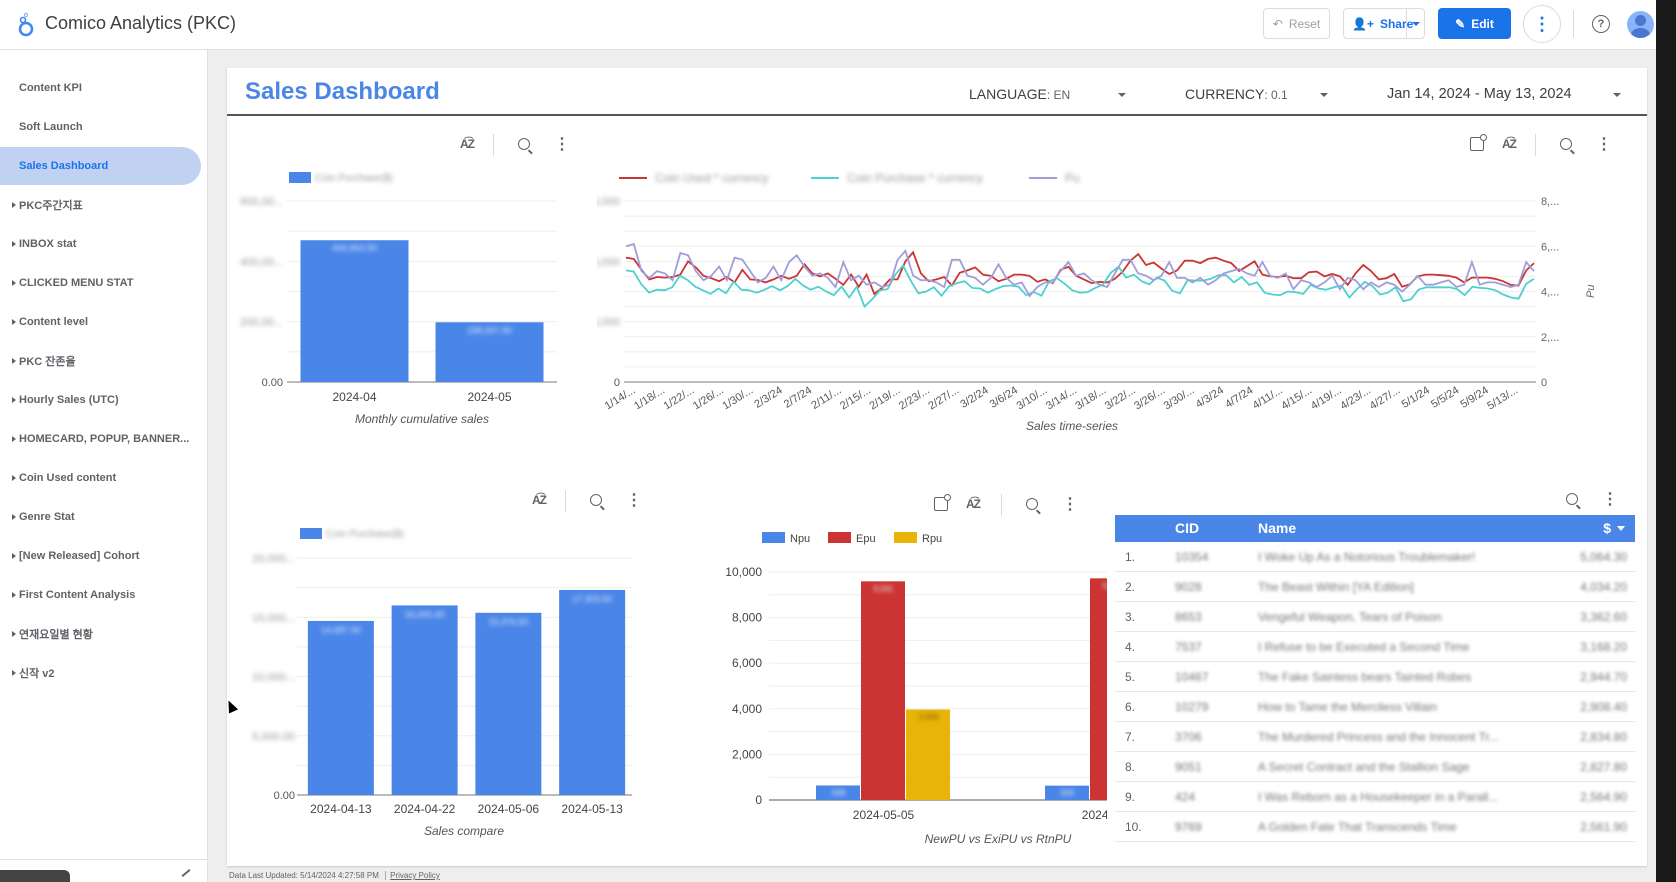  Describe the element at coordinates (1415, 23) in the screenshot. I see `share-dropdown-arrow-icon` at that location.